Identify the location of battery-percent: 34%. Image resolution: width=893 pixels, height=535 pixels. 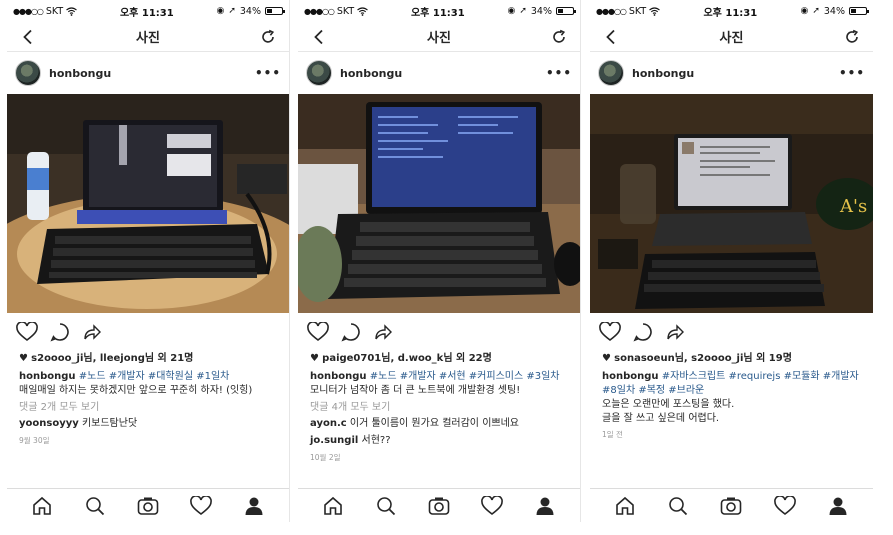
(250, 11).